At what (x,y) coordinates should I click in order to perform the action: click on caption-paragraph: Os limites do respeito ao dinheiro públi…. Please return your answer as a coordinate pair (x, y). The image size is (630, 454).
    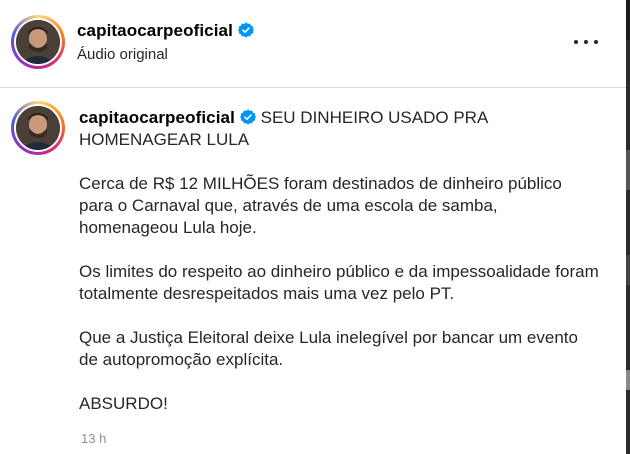
    Looking at the image, I should click on (339, 282).